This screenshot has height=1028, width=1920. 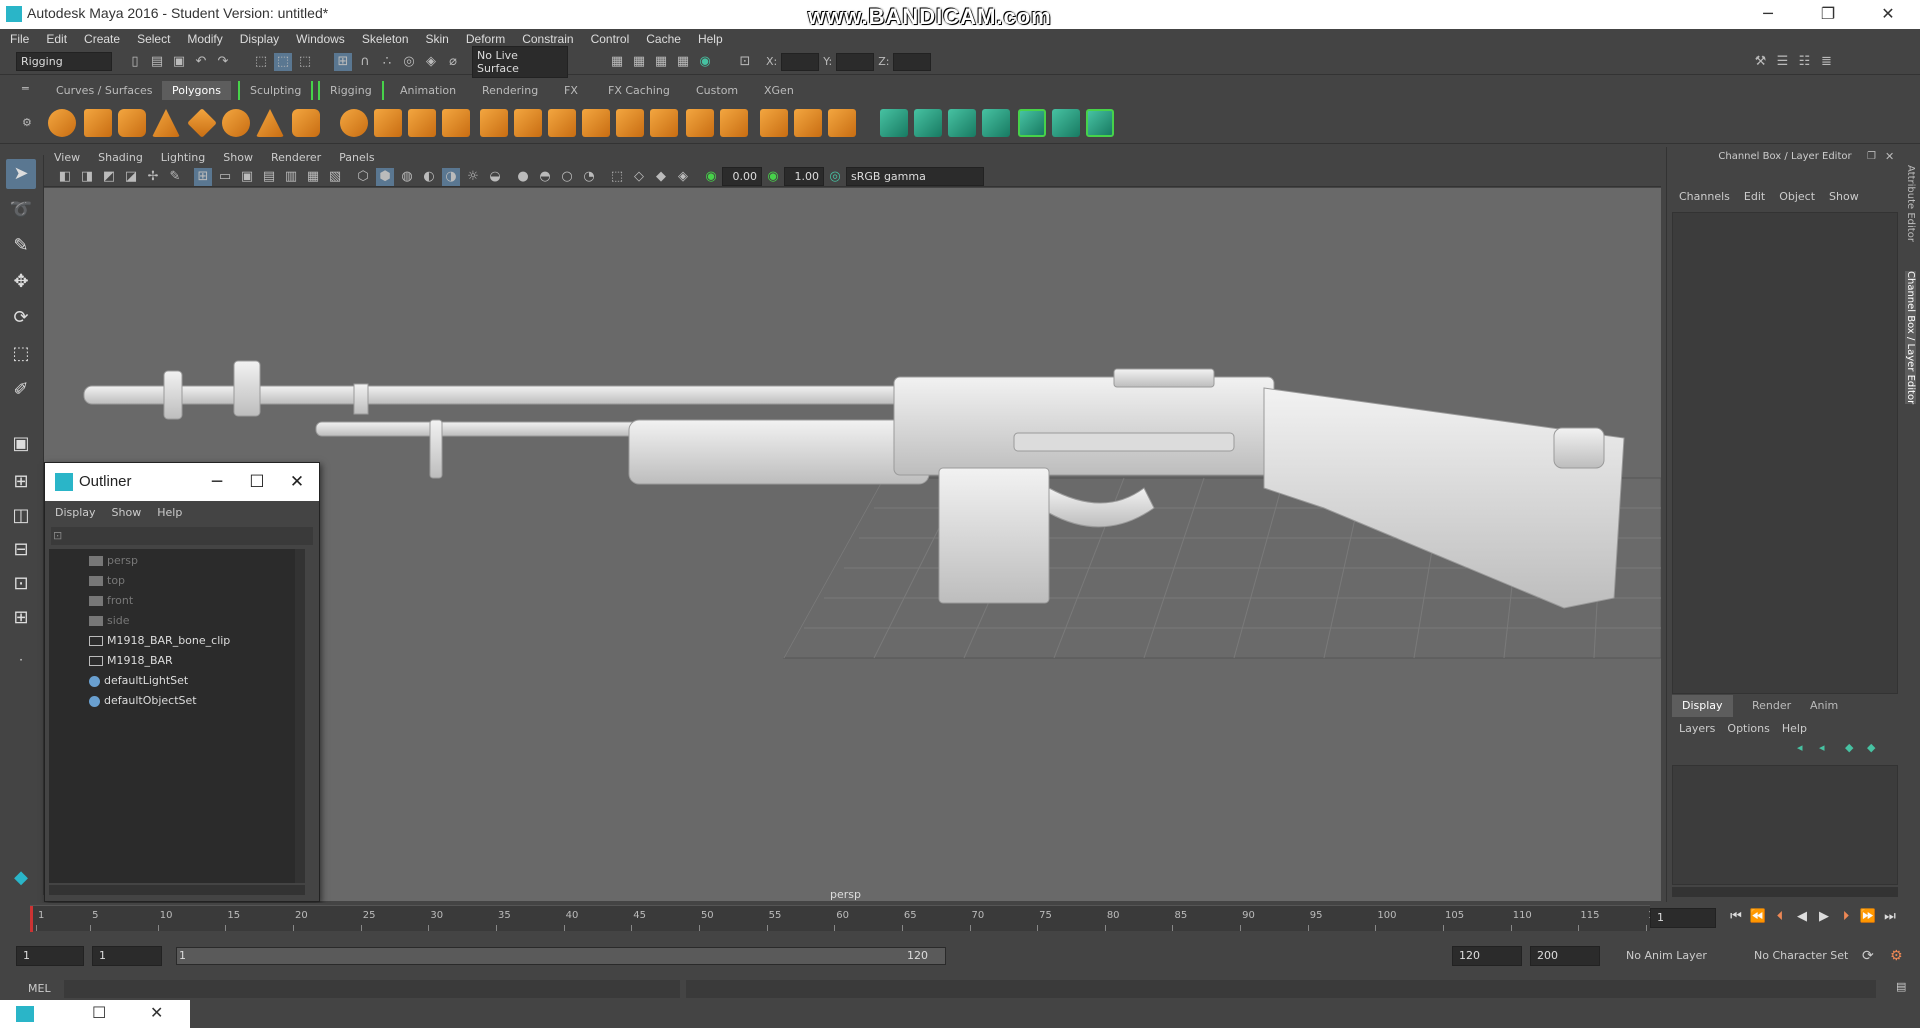 What do you see at coordinates (485, 39) in the screenshot?
I see `menu-deform: Deform` at bounding box center [485, 39].